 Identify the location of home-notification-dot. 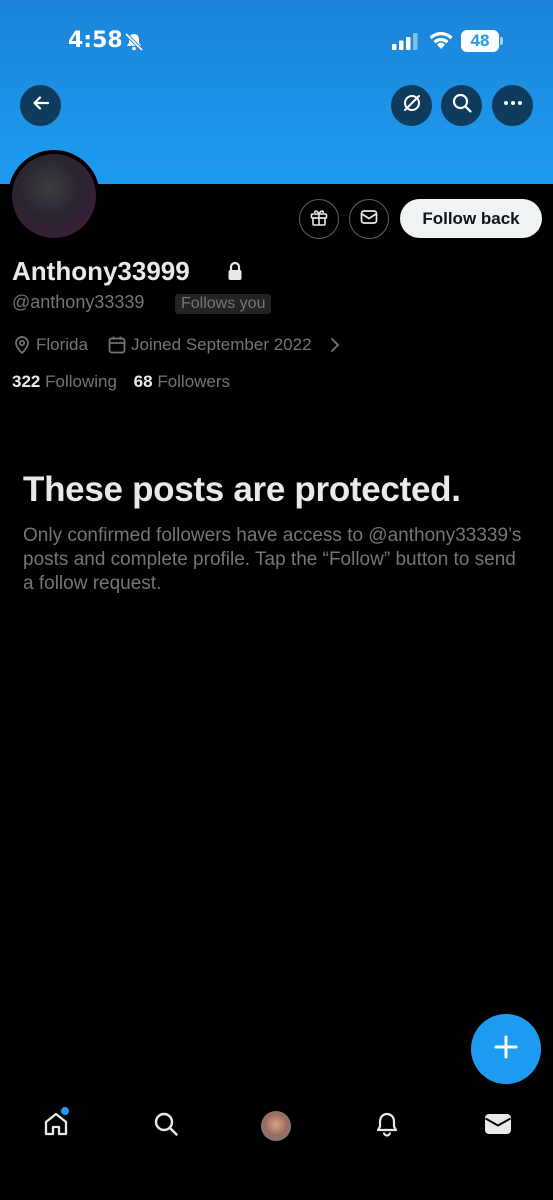
(65, 1111).